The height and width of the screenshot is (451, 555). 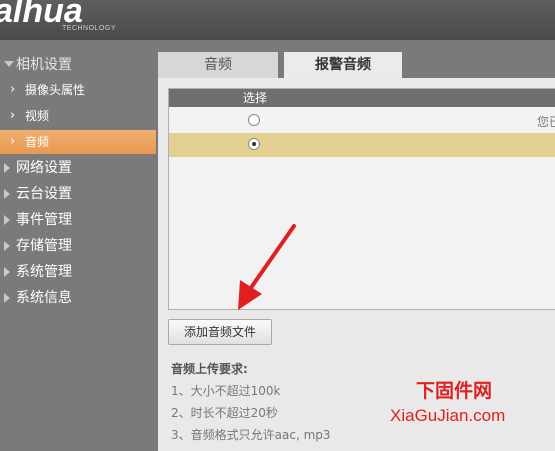 I want to click on row-radio-button-checked, so click(x=254, y=144).